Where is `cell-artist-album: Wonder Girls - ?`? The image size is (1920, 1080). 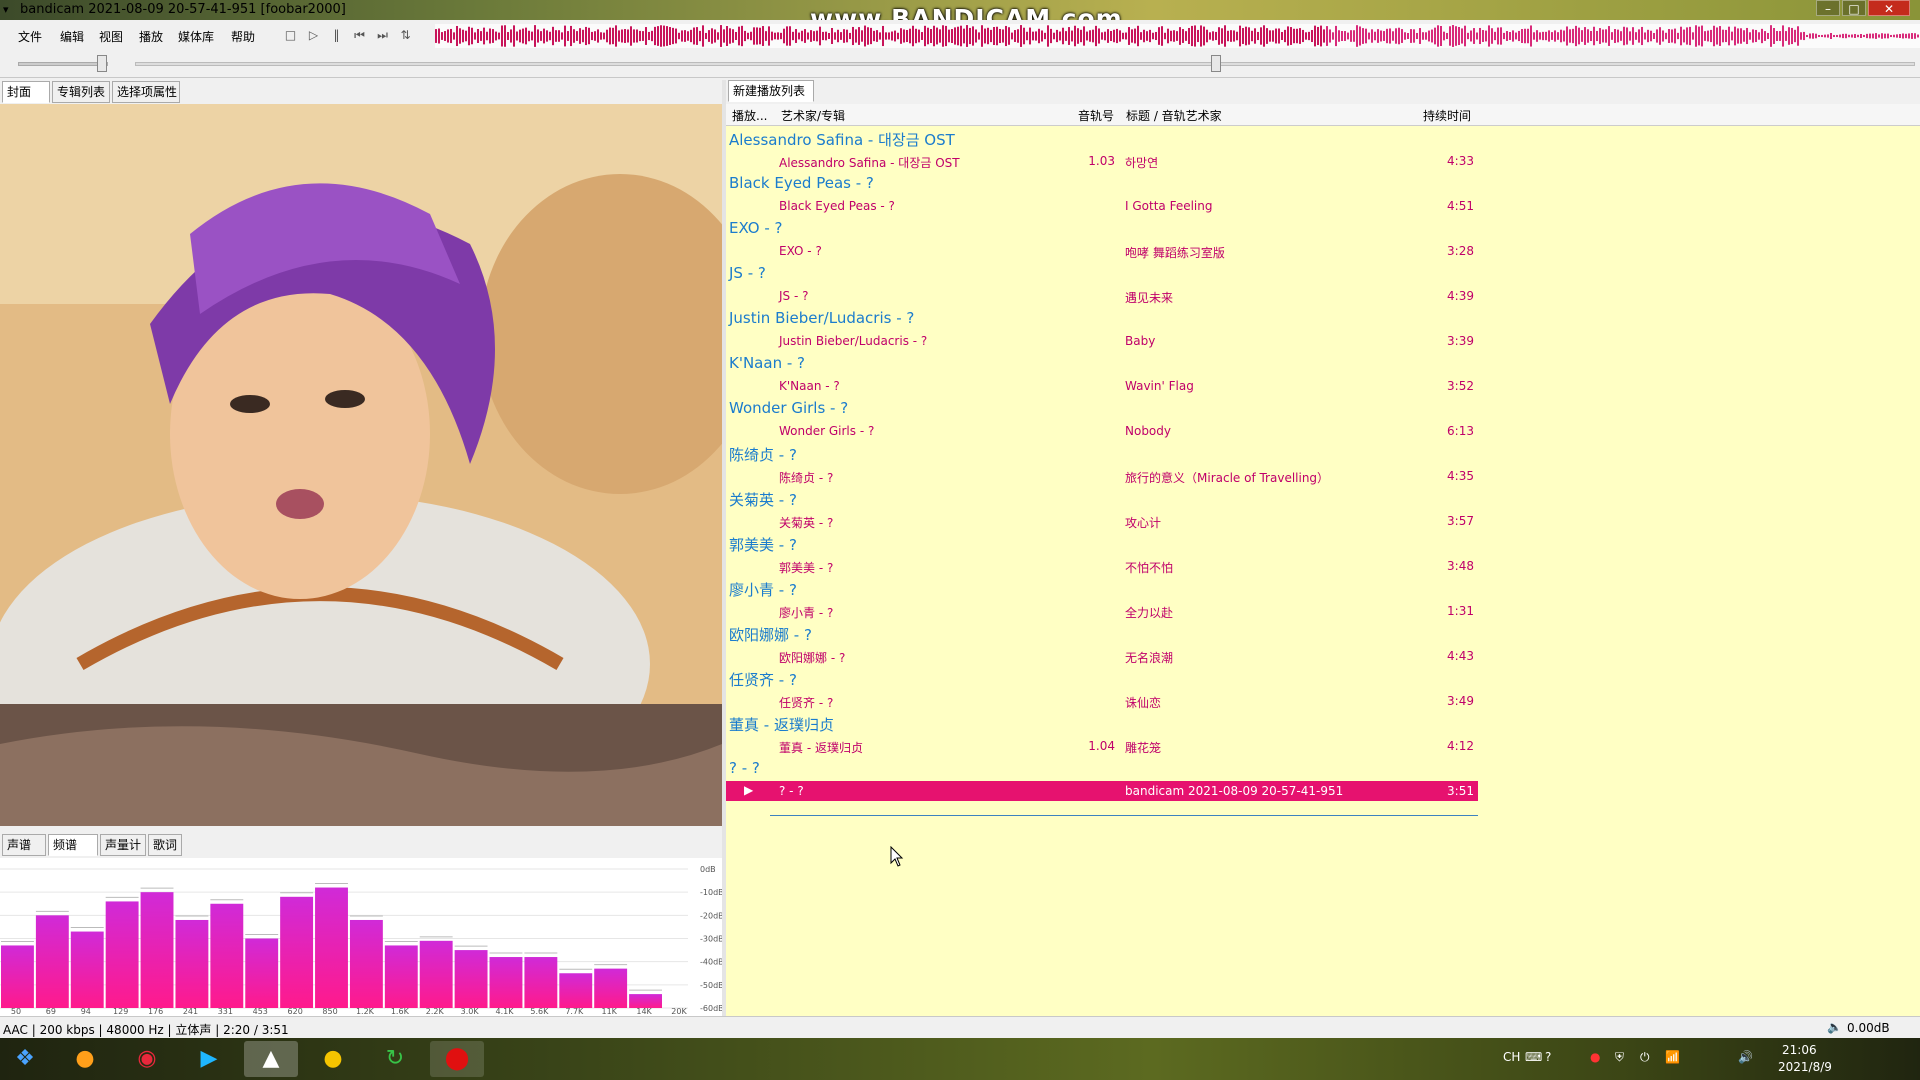
cell-artist-album: Wonder Girls - ? is located at coordinates (827, 431).